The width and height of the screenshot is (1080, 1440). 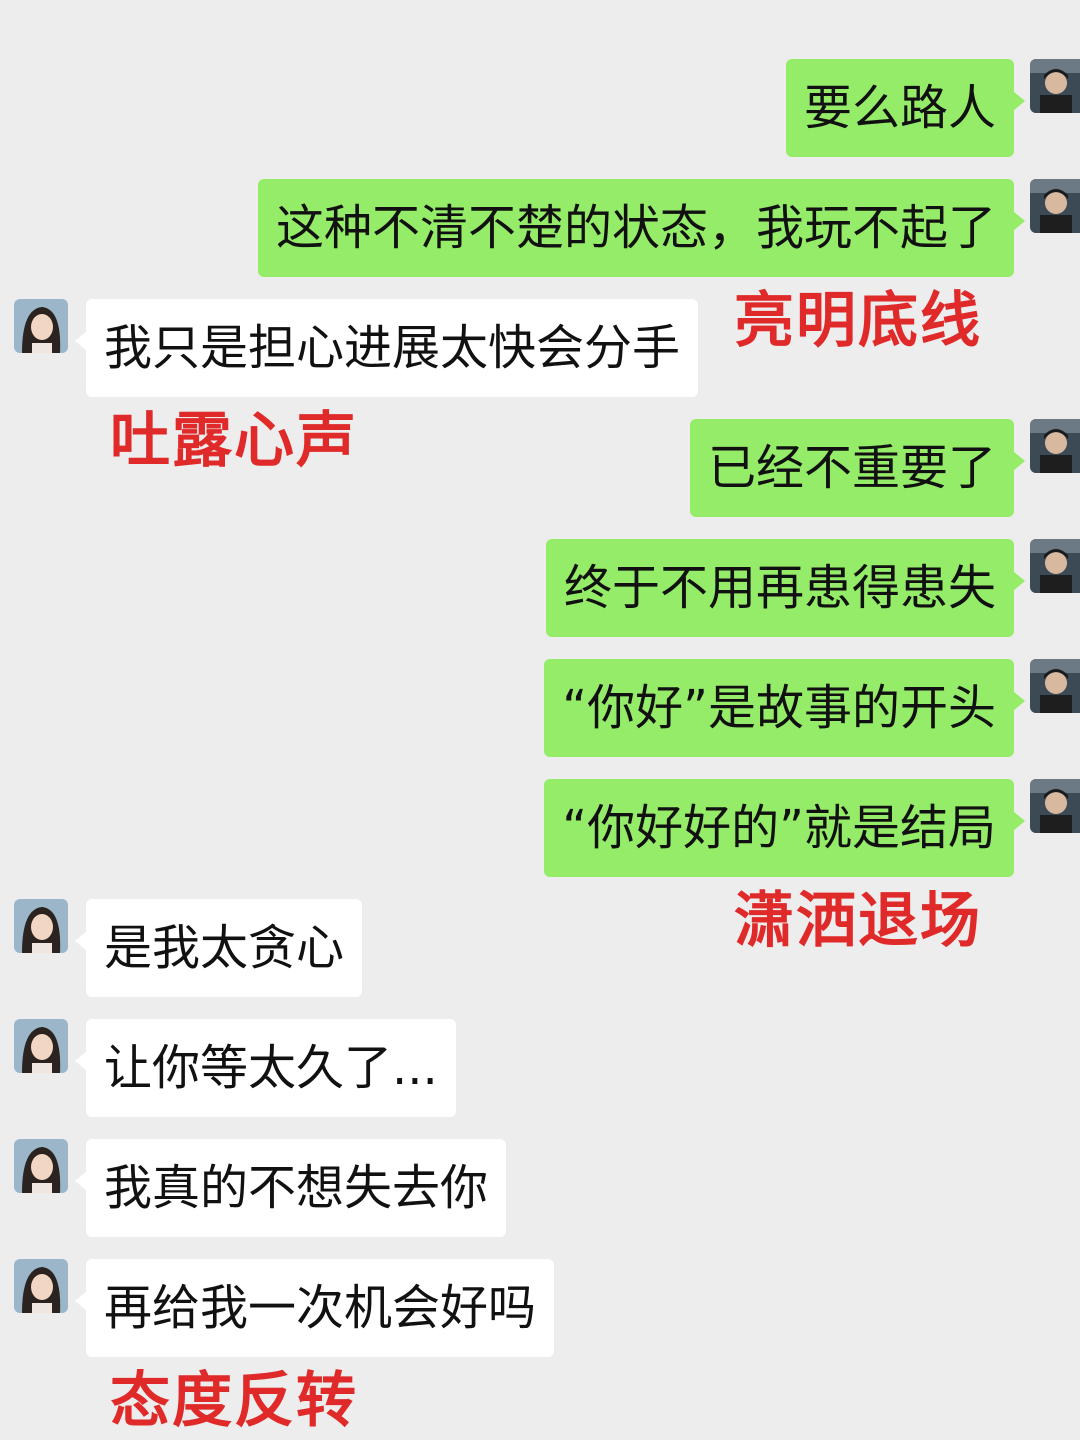 I want to click on sent-message-bubble: 这种不清不楚的状态，我玩不起了, so click(x=641, y=228).